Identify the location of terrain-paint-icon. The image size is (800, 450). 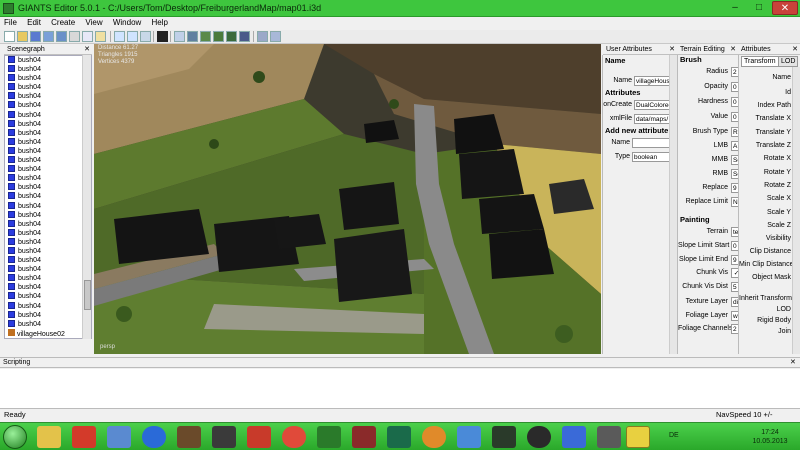
(244, 36).